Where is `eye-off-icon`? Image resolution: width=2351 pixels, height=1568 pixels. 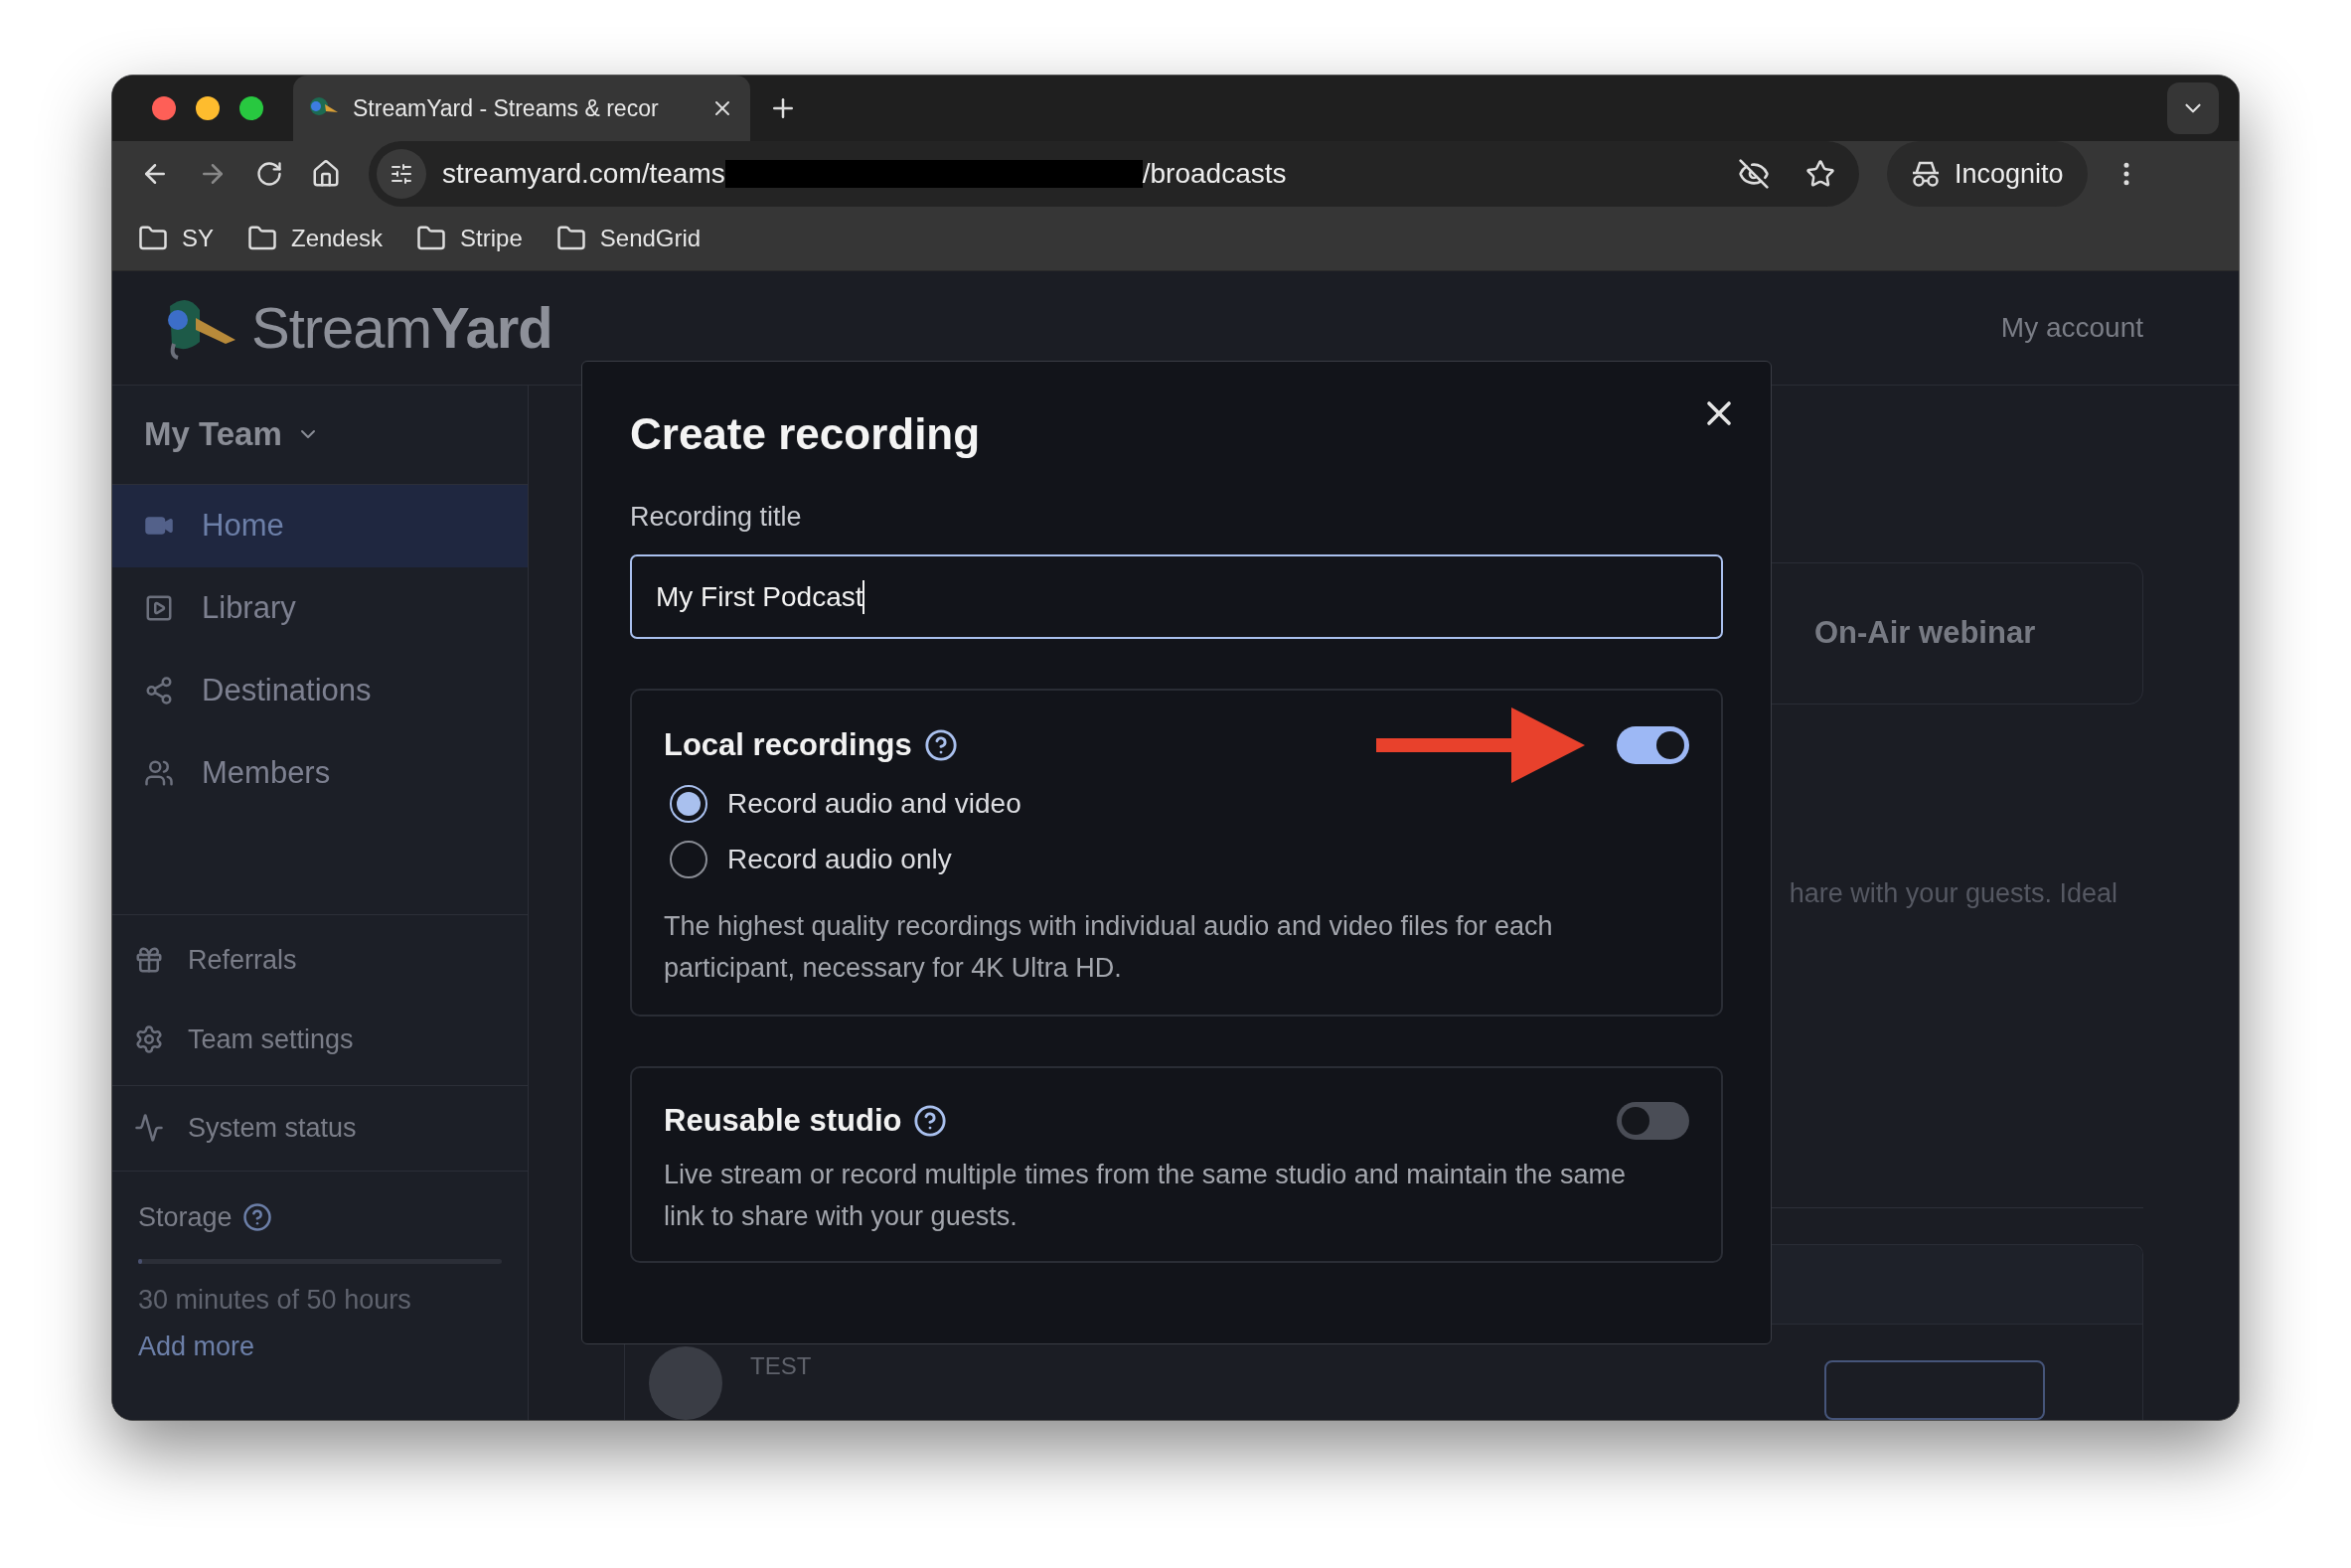
eye-off-icon is located at coordinates (1754, 174).